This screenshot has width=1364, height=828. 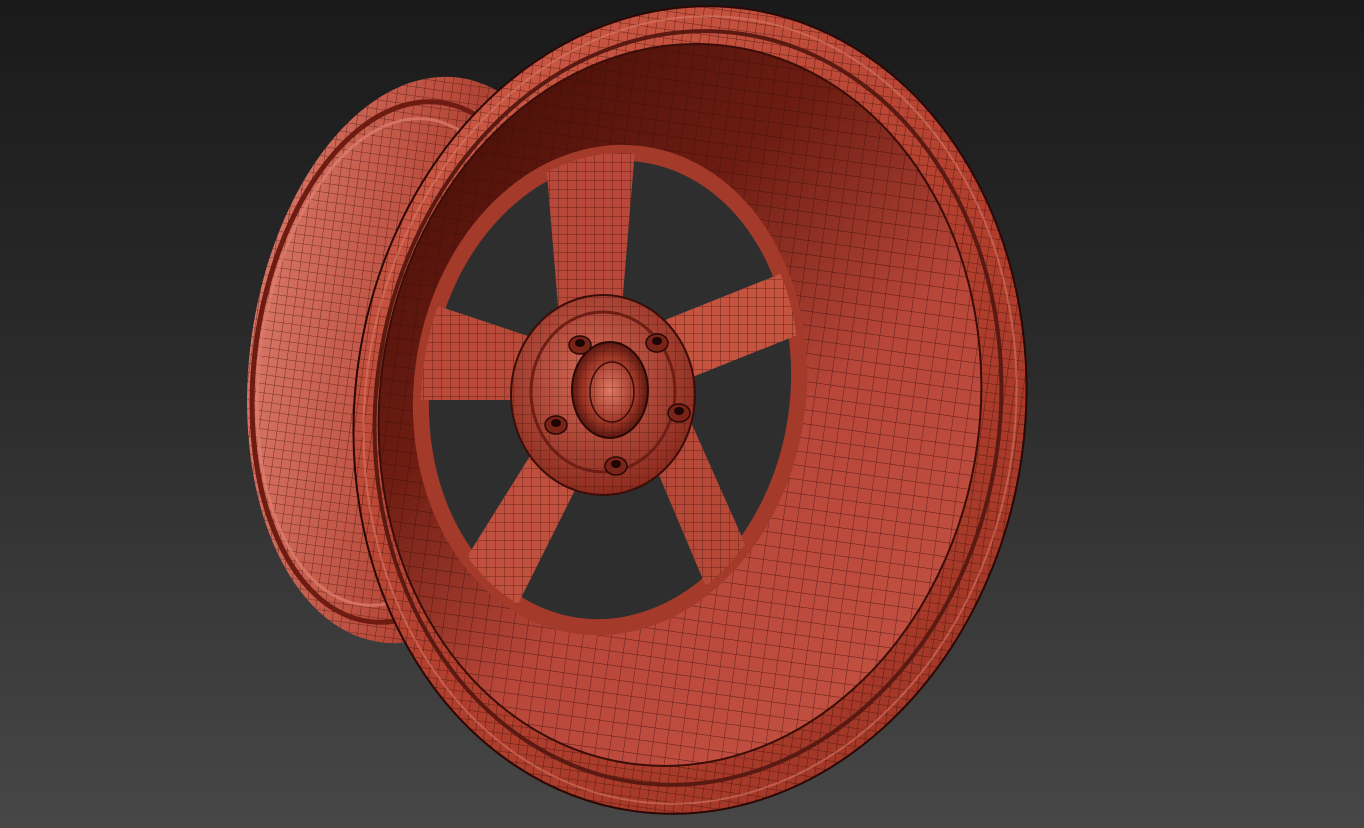 I want to click on center-bore, so click(x=610, y=390).